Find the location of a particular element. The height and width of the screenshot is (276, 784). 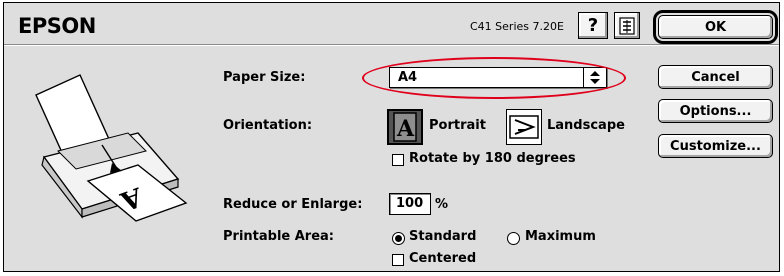

help-icon: ? is located at coordinates (593, 25).